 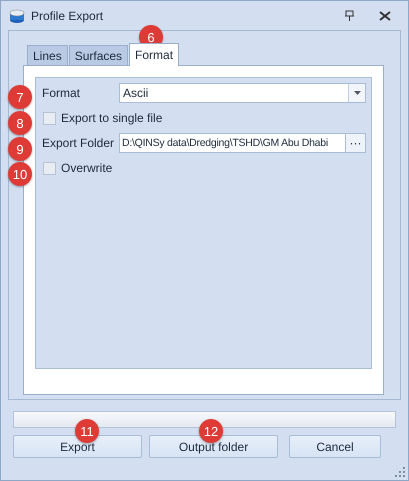 What do you see at coordinates (357, 93) in the screenshot?
I see `dropdown-arrow-icon` at bounding box center [357, 93].